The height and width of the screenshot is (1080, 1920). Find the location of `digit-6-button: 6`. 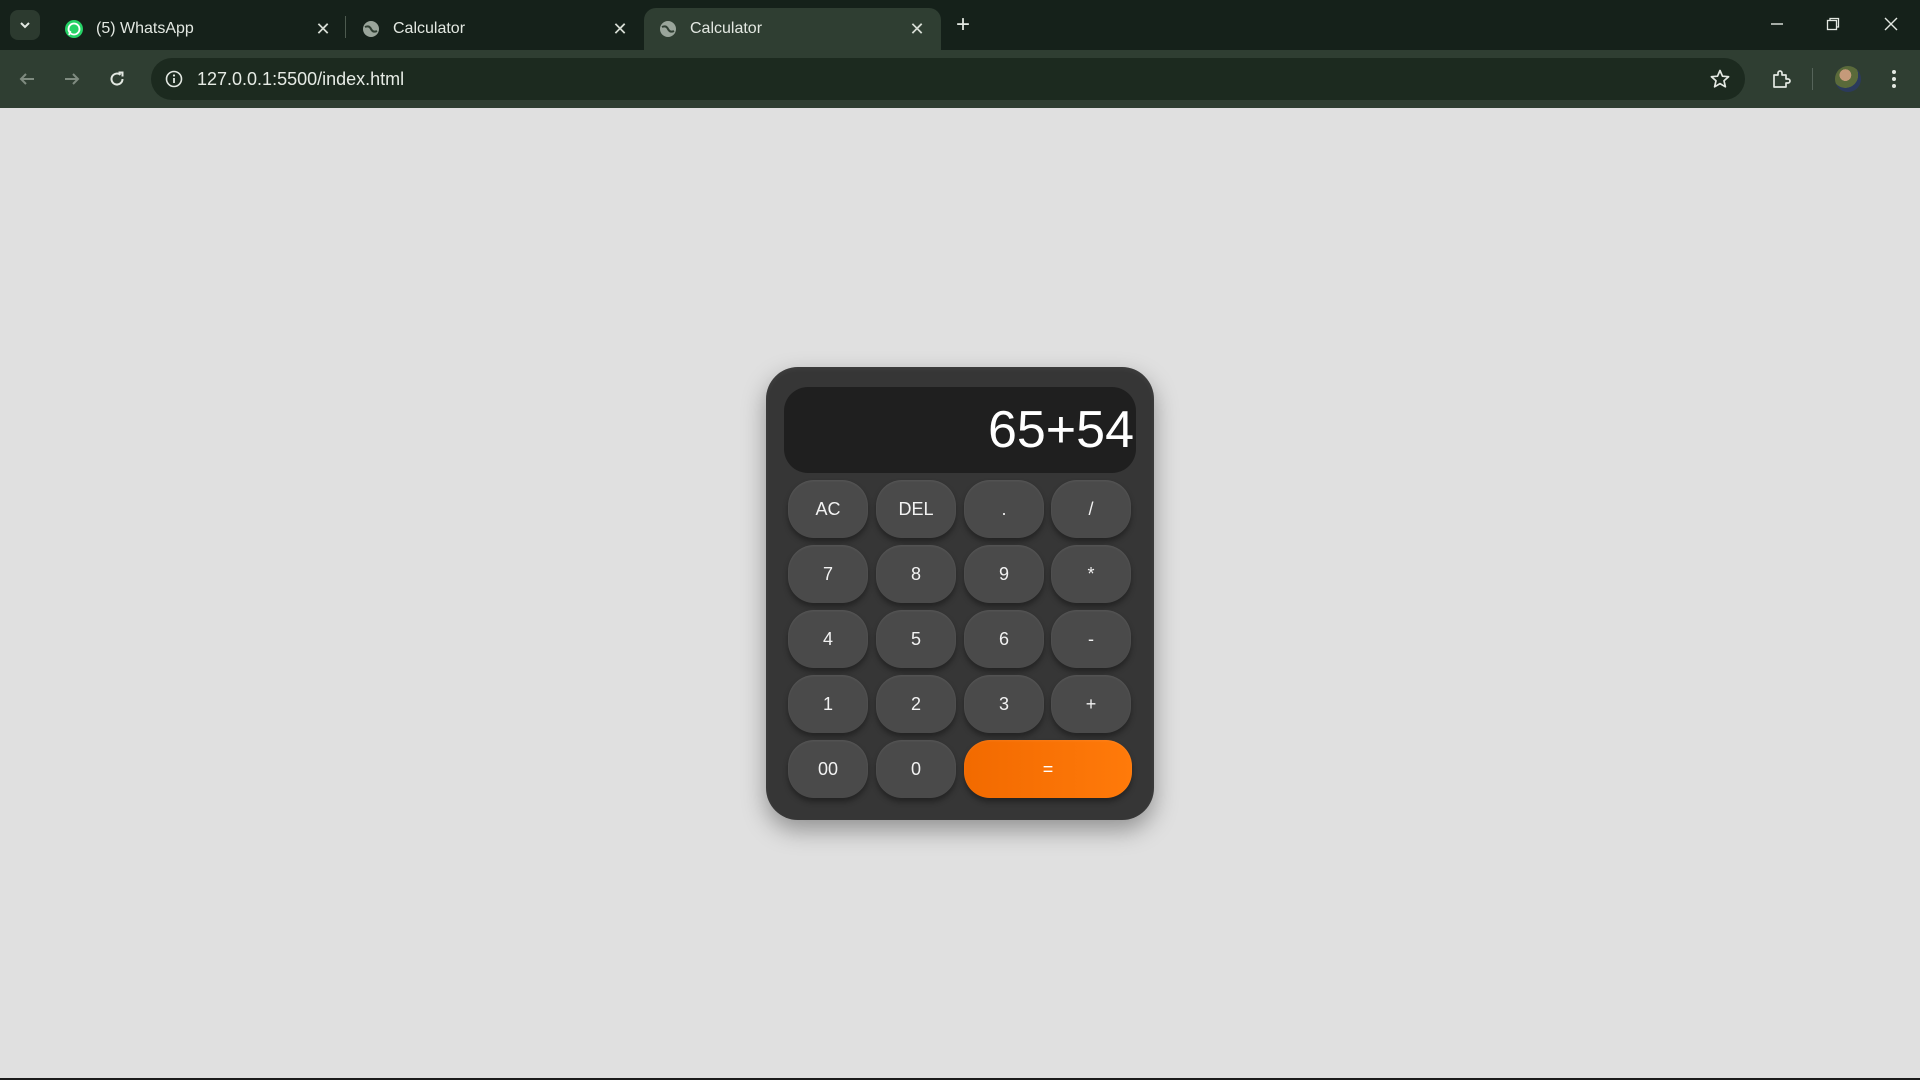

digit-6-button: 6 is located at coordinates (1004, 639).